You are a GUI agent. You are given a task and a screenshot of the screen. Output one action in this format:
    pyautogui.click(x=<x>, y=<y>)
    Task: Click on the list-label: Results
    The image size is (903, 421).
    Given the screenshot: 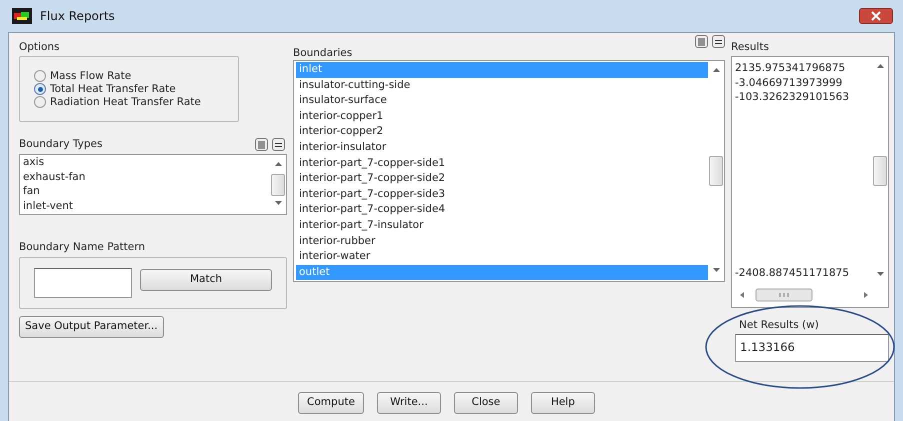 What is the action you would take?
    pyautogui.click(x=750, y=47)
    